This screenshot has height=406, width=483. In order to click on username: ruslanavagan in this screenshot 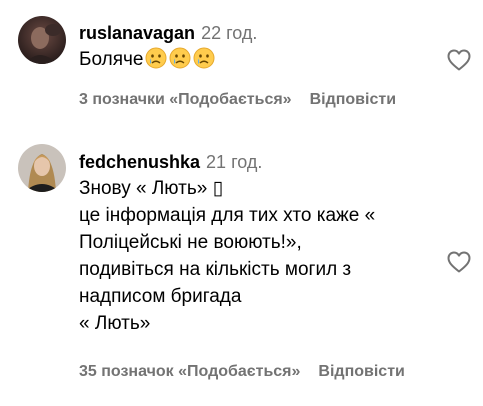, I will do `click(137, 33)`.